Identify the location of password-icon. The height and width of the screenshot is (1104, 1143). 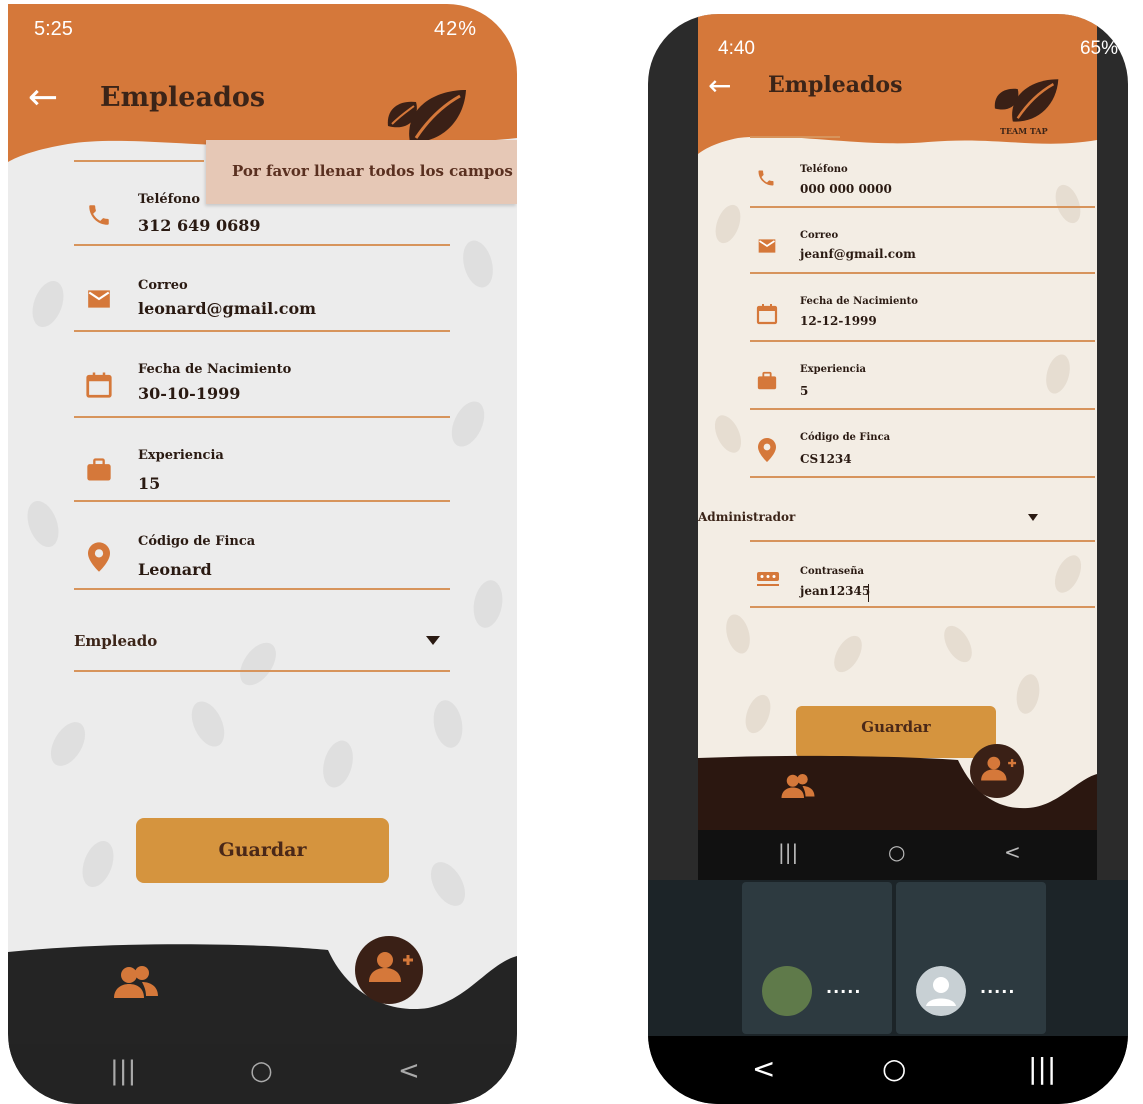
(768, 579).